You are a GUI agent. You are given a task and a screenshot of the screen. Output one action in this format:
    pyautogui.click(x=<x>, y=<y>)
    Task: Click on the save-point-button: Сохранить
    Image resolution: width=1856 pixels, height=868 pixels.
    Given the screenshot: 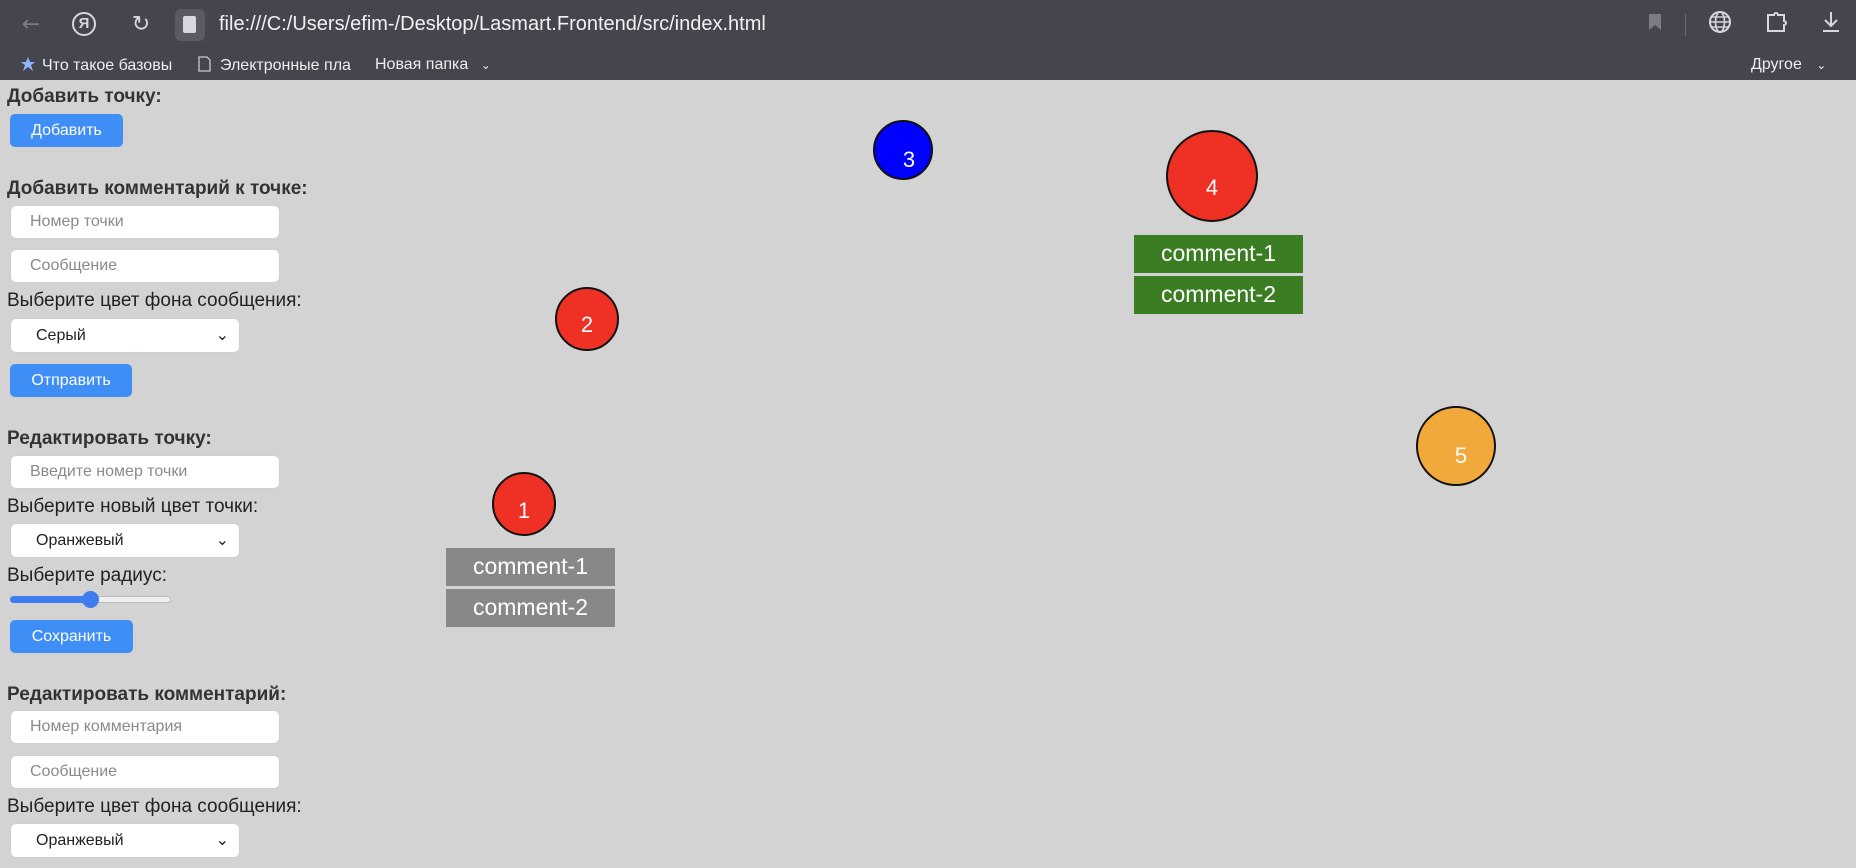 What is the action you would take?
    pyautogui.click(x=71, y=636)
    